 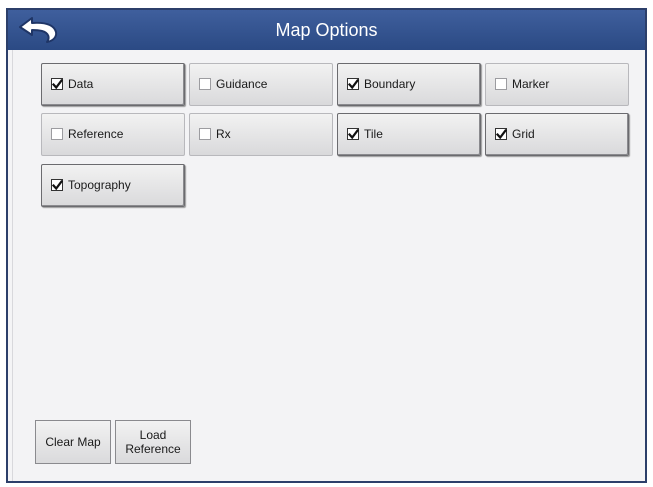 I want to click on window-title: Map Options, so click(x=326, y=30).